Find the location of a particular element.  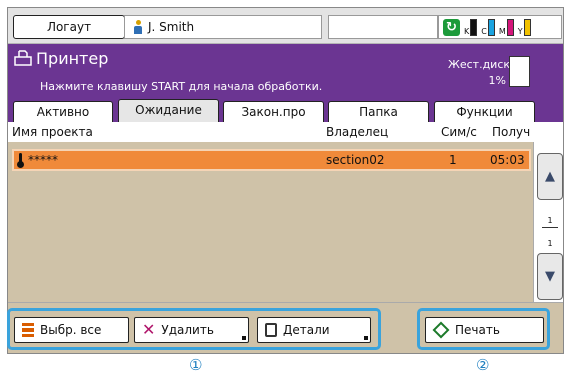

column-copies: Сим/с is located at coordinates (459, 132).